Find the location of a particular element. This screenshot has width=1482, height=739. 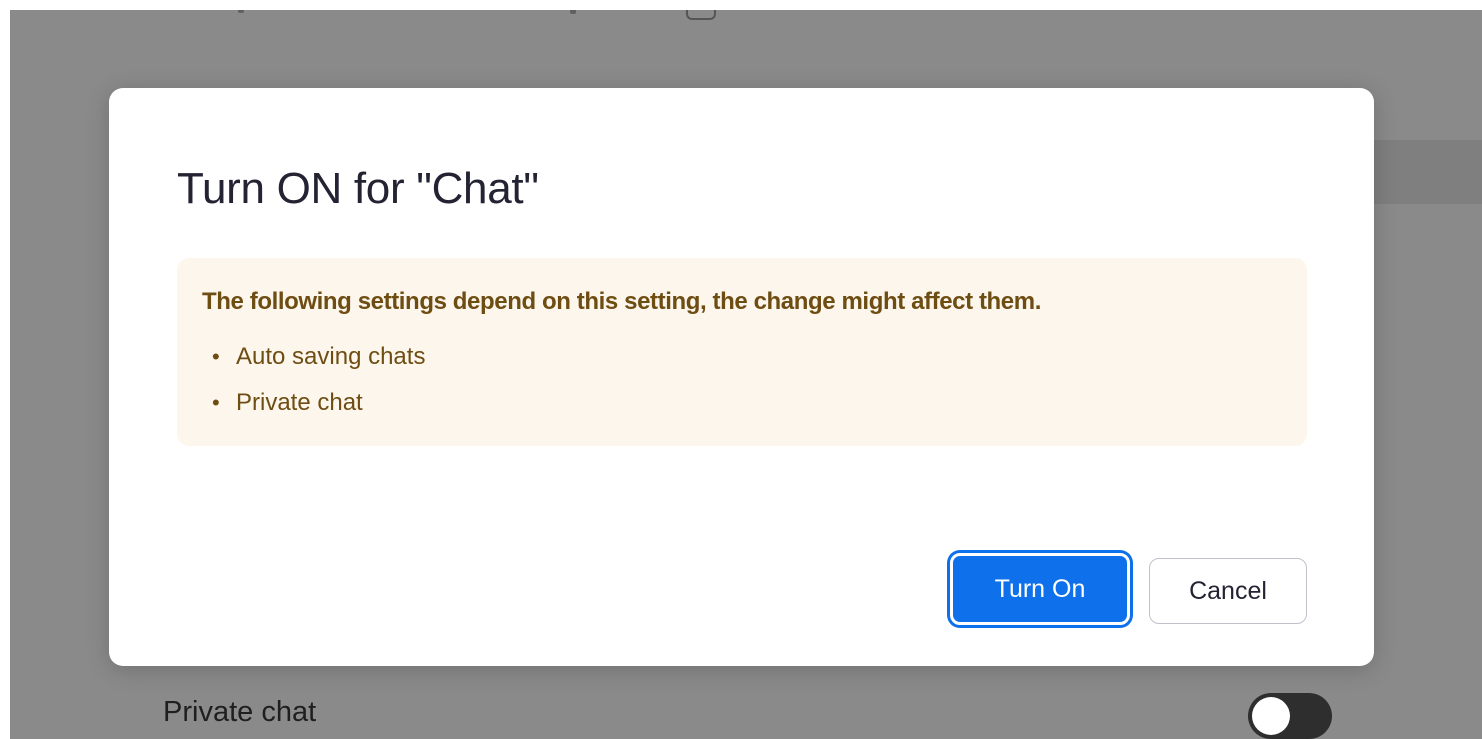

background-checkbox is located at coordinates (701, 15).